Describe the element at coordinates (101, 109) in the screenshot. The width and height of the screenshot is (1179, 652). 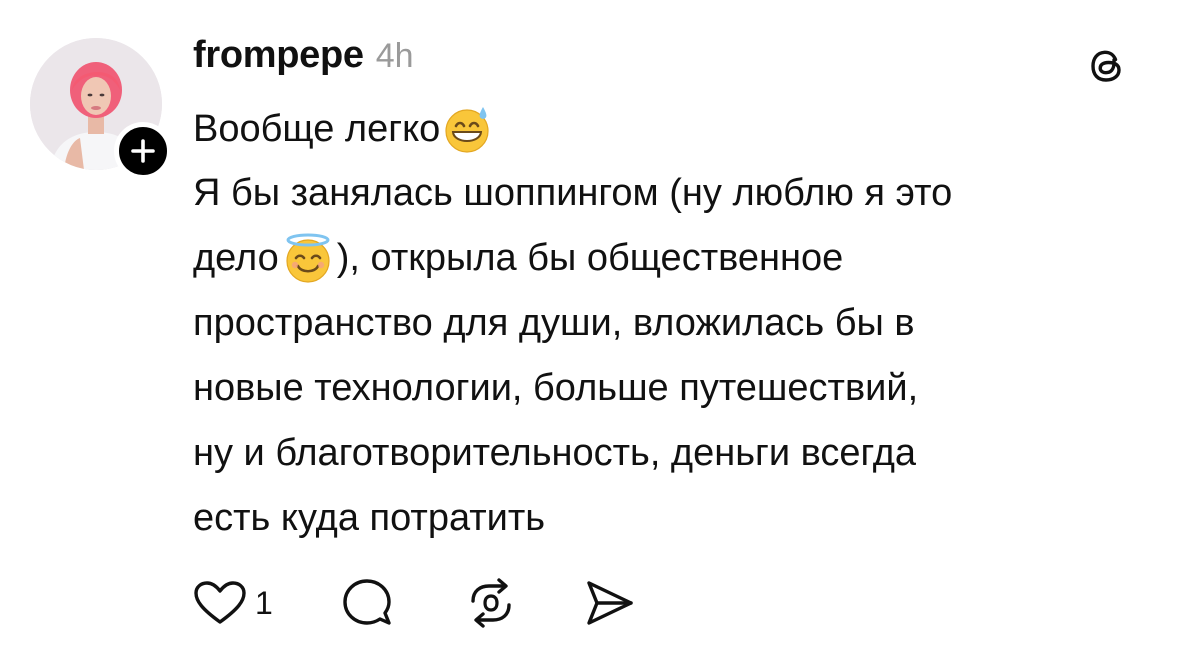
I see `avatar-container` at that location.